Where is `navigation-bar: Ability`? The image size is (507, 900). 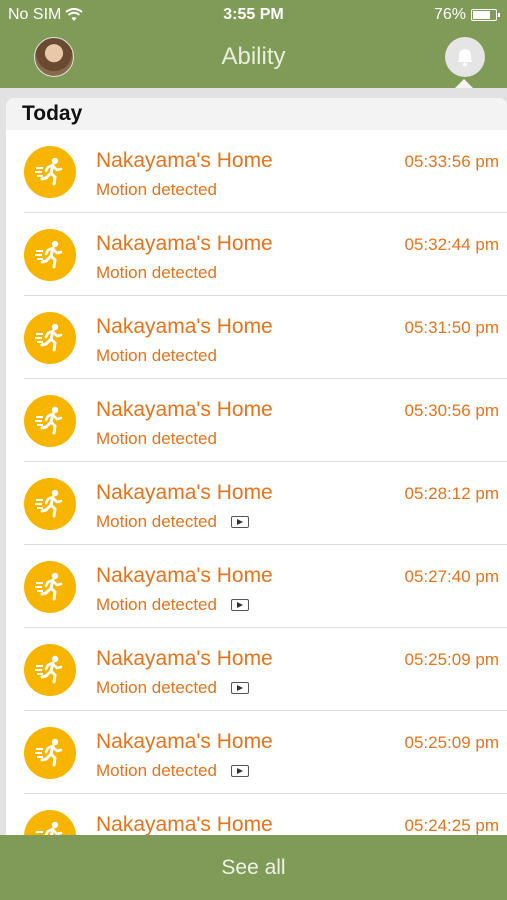 navigation-bar: Ability is located at coordinates (253, 59).